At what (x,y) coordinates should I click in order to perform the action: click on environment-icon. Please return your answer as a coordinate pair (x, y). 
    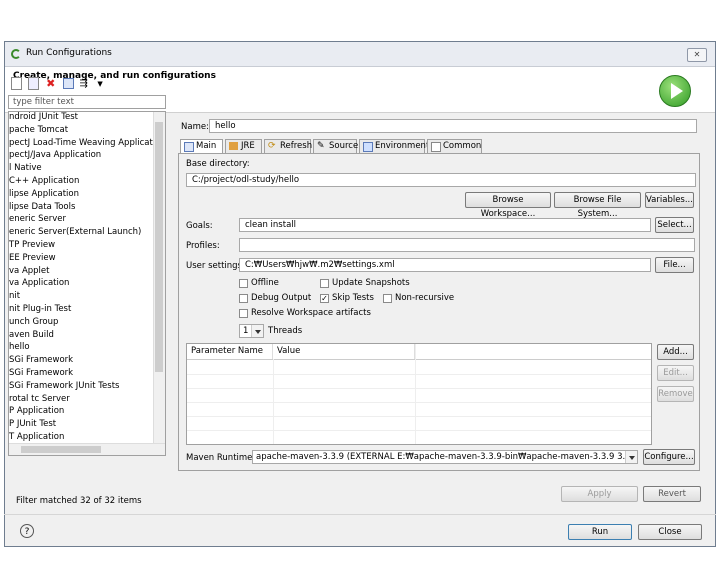
    Looking at the image, I should click on (368, 147).